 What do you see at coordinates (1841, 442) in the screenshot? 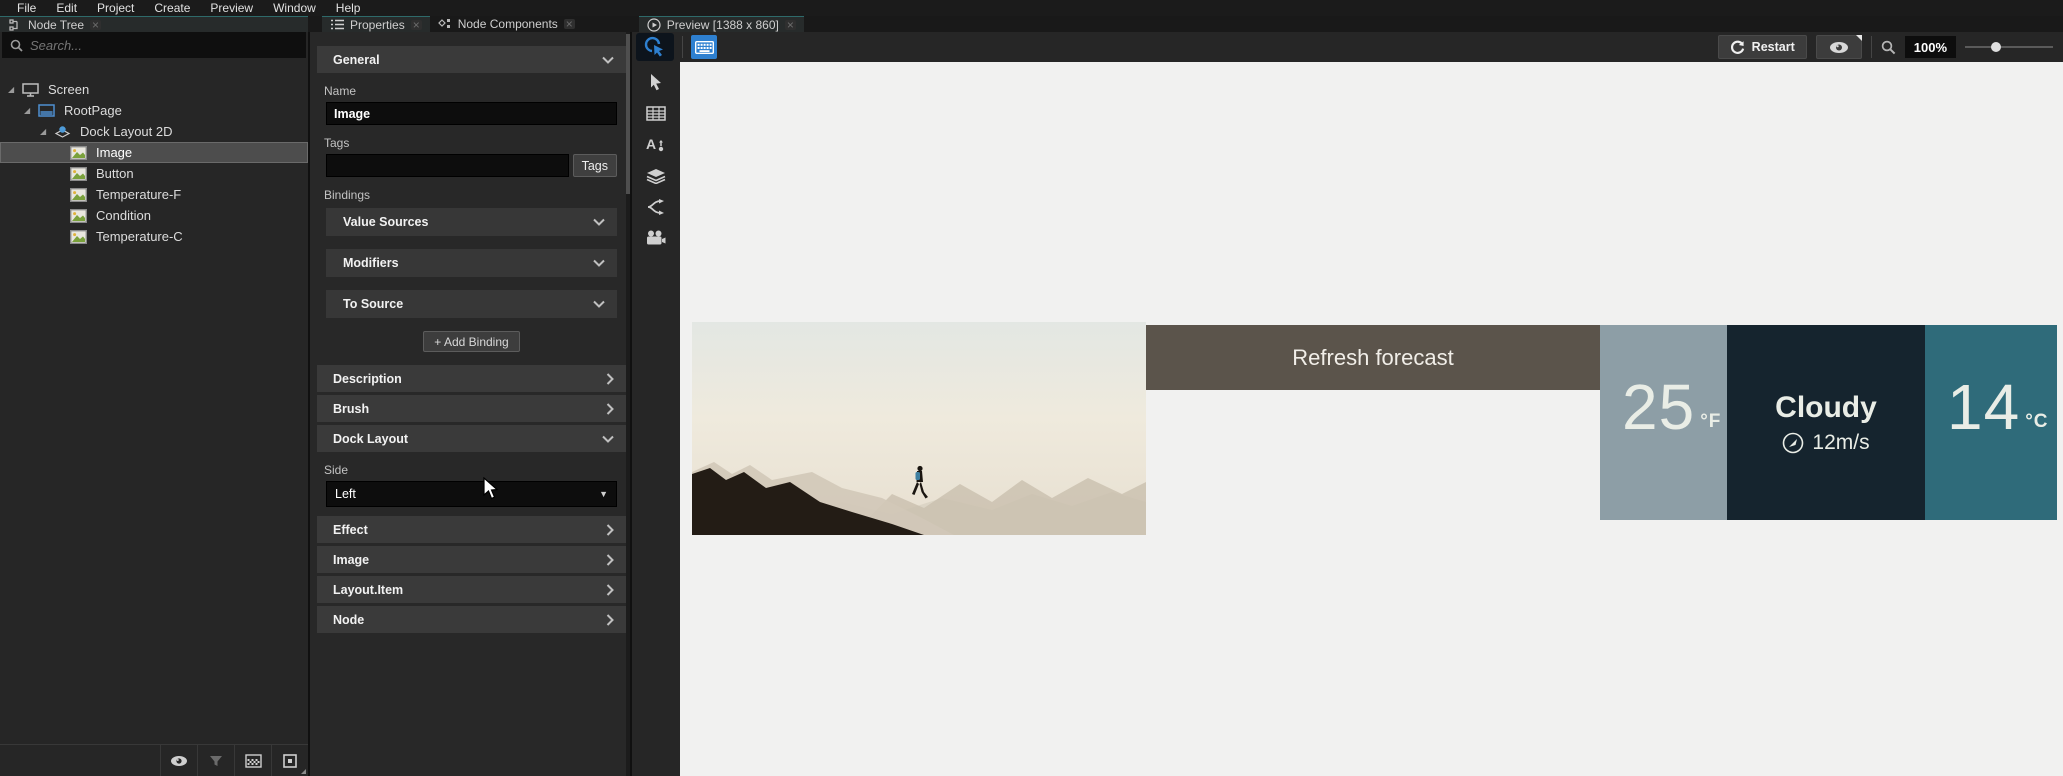
I see `wind-speed-label: 12m/s` at bounding box center [1841, 442].